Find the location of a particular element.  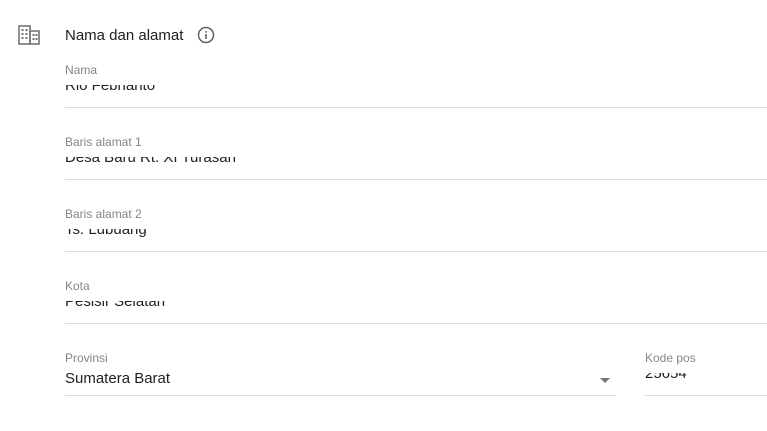

nama-value: Rio Febrianto is located at coordinates (110, 89).